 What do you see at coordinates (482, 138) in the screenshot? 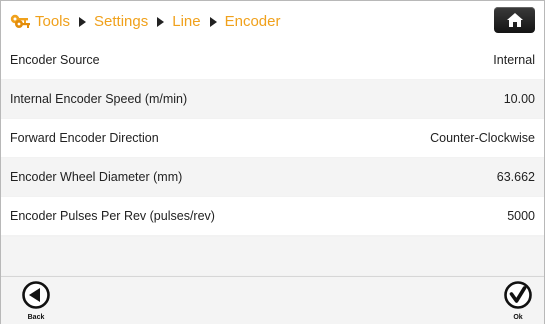
I see `setting-value: Counter-Clockwise` at bounding box center [482, 138].